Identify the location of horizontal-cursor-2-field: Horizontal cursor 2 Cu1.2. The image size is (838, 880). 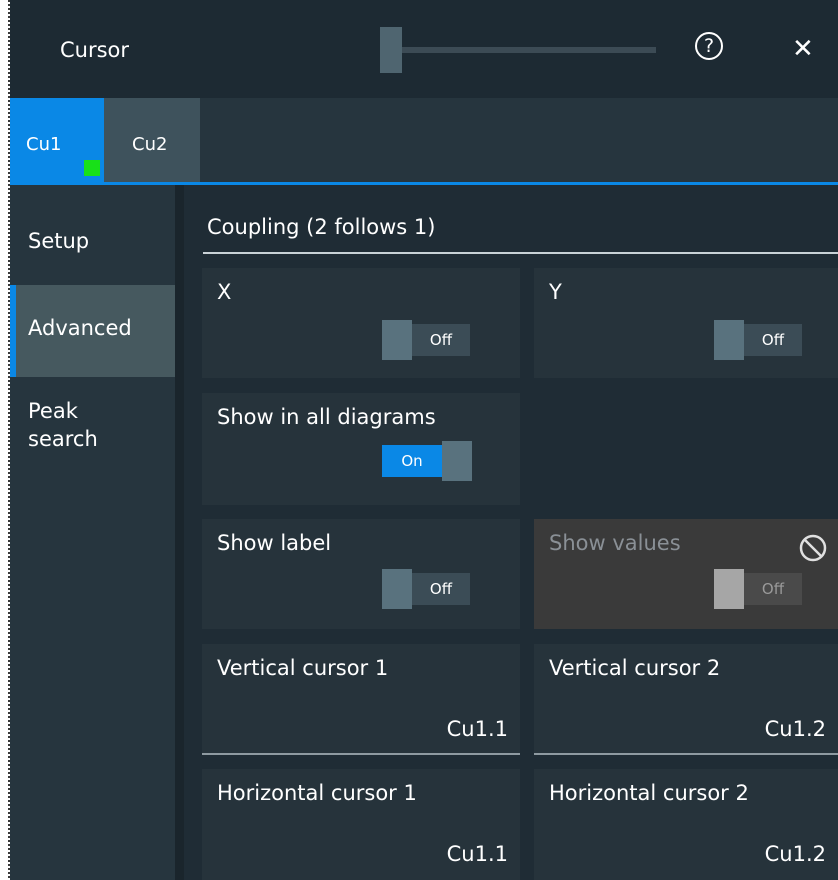
(686, 824).